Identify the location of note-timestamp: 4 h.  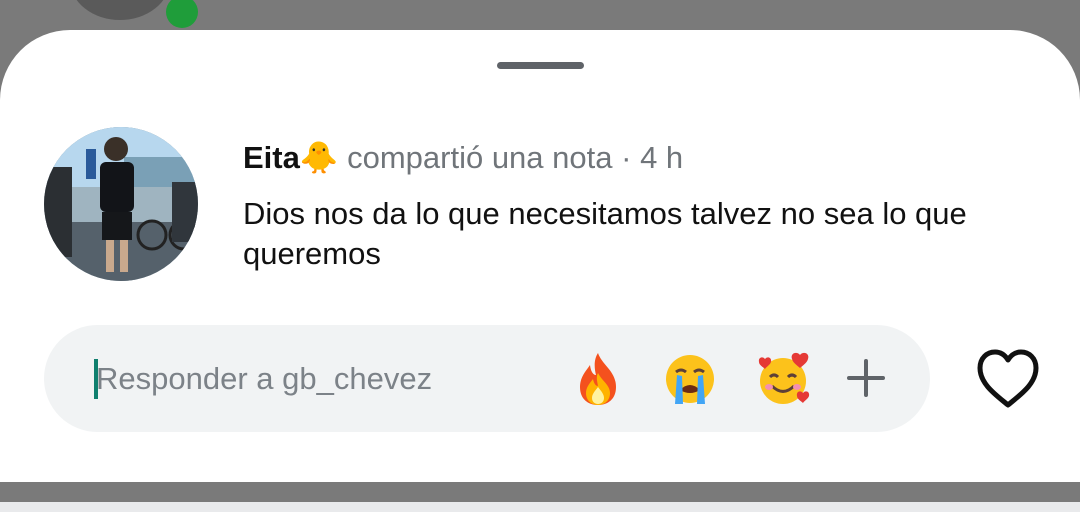
(662, 157).